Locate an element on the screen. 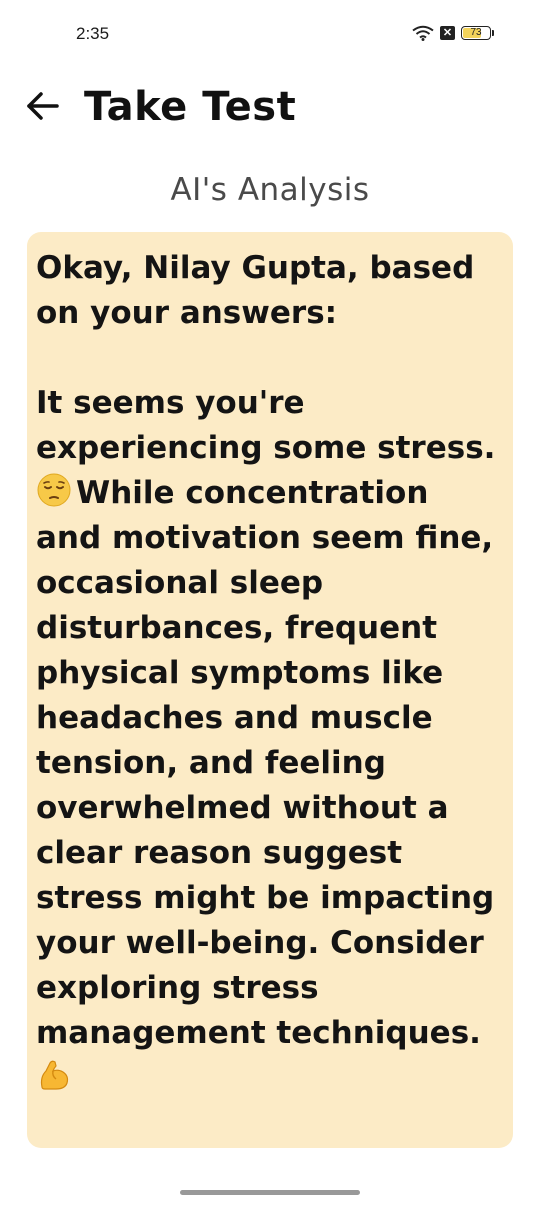  battery-level: 73 is located at coordinates (476, 32).